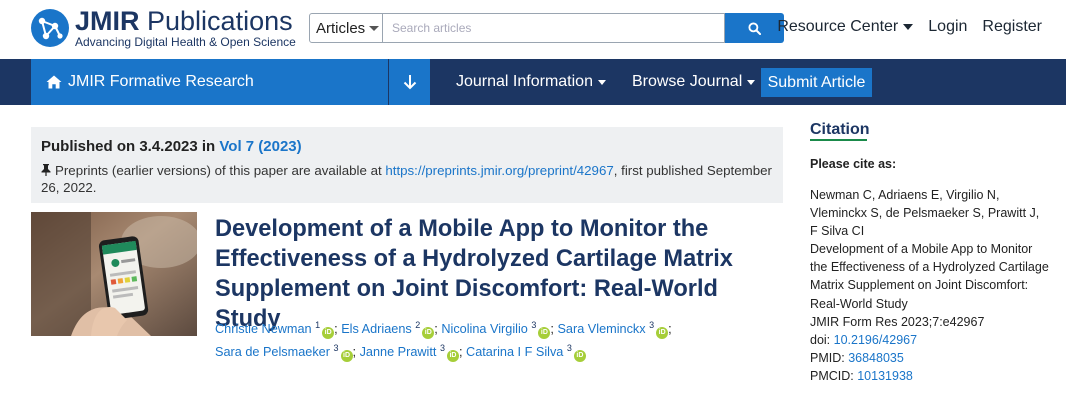  What do you see at coordinates (930, 340) in the screenshot?
I see `citation-doi: doi: 10.2196/42967` at bounding box center [930, 340].